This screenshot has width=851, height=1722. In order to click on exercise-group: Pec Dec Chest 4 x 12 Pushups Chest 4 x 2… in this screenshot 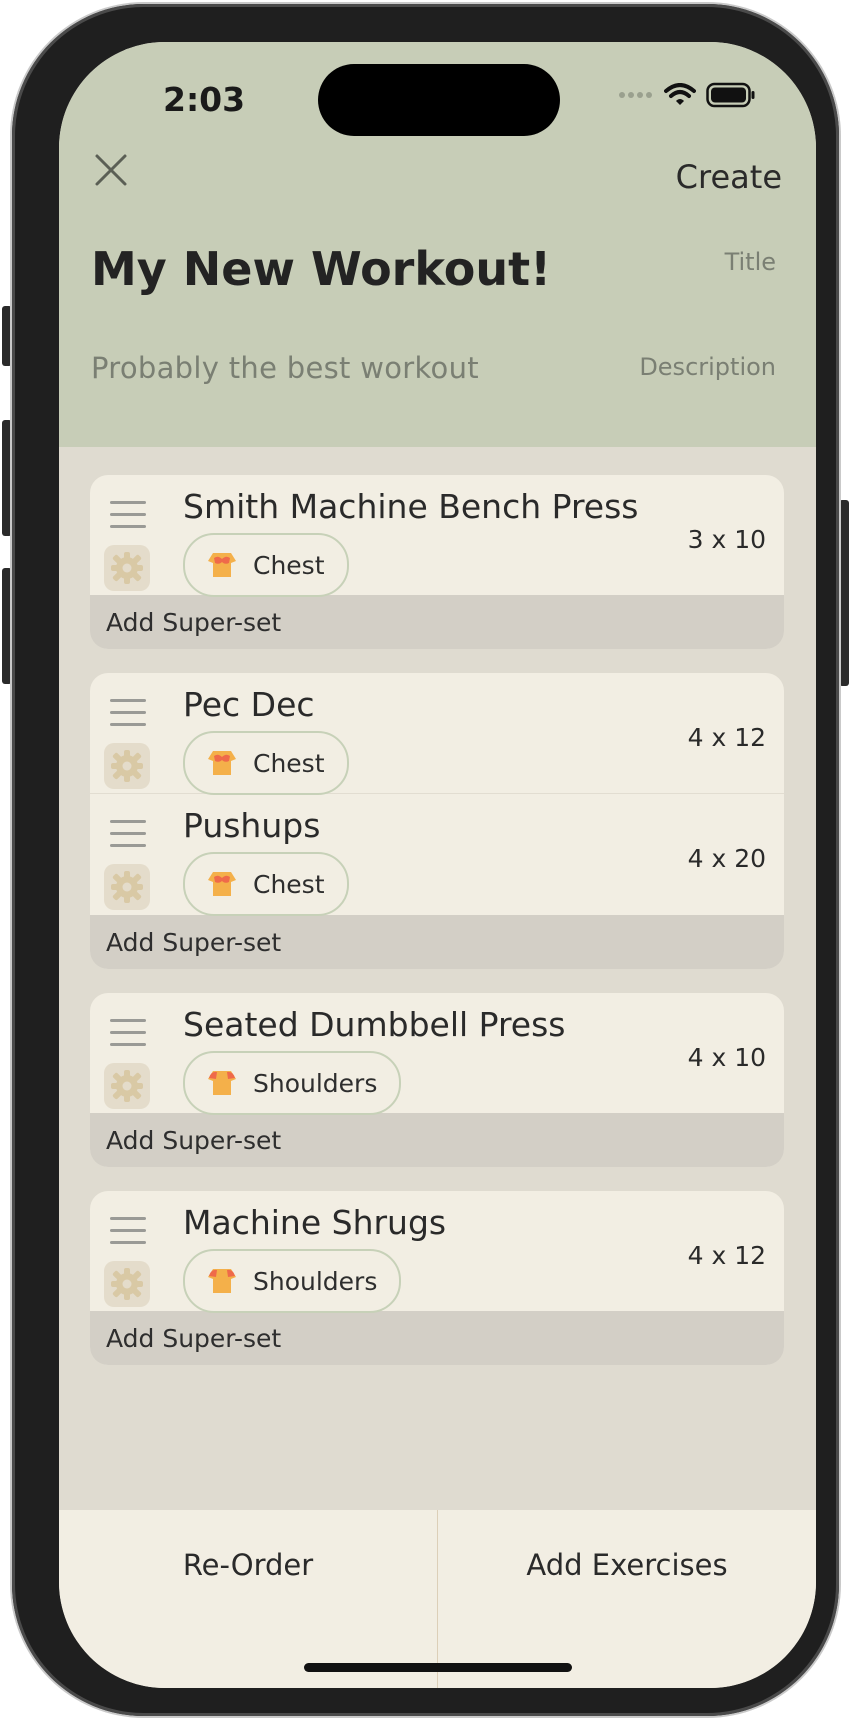, I will do `click(437, 821)`.